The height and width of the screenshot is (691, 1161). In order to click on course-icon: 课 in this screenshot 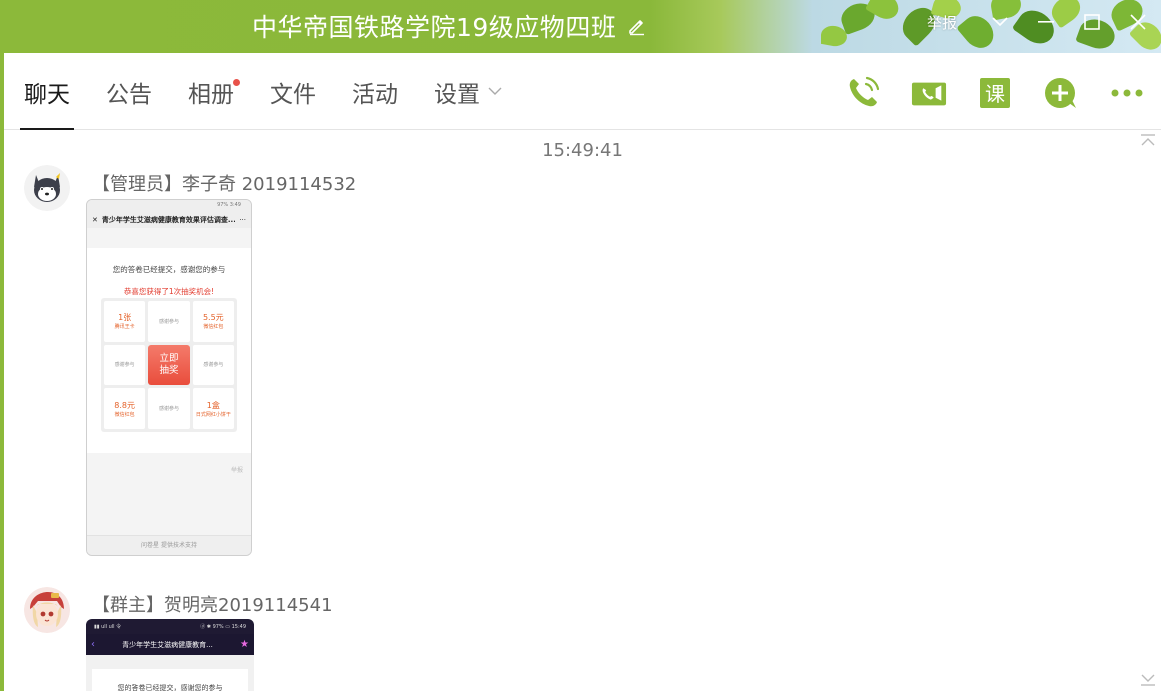, I will do `click(995, 93)`.